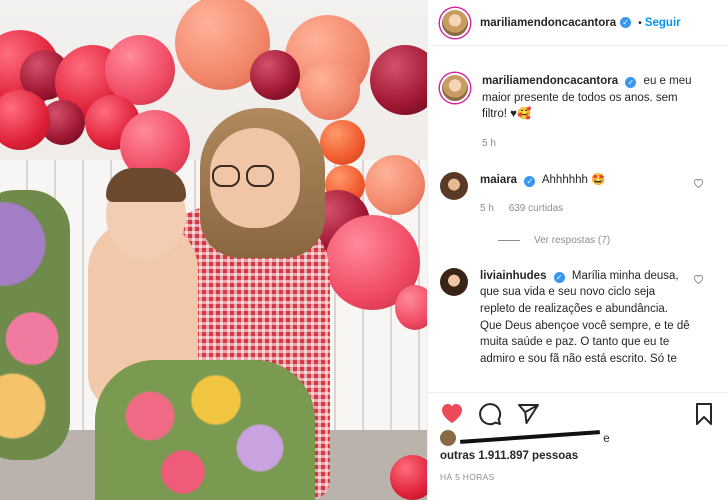 This screenshot has height=500, width=727. What do you see at coordinates (606, 439) in the screenshot?
I see `likes-and: e` at bounding box center [606, 439].